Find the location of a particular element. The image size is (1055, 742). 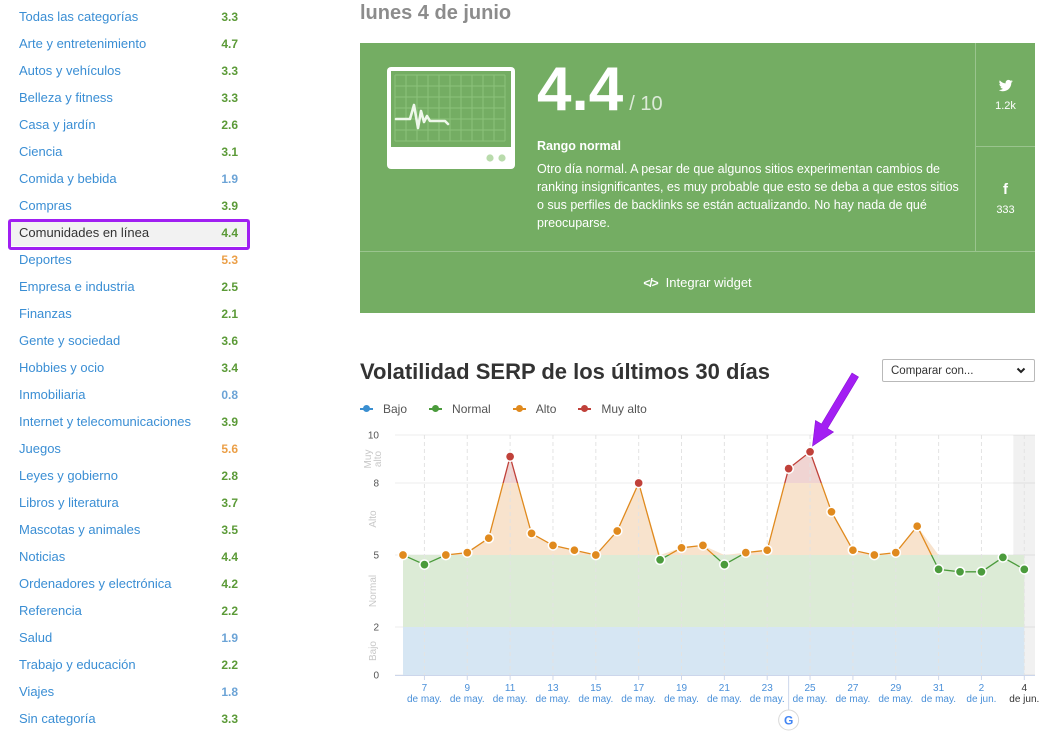

x-tick-label-day: 23 is located at coordinates (768, 688).